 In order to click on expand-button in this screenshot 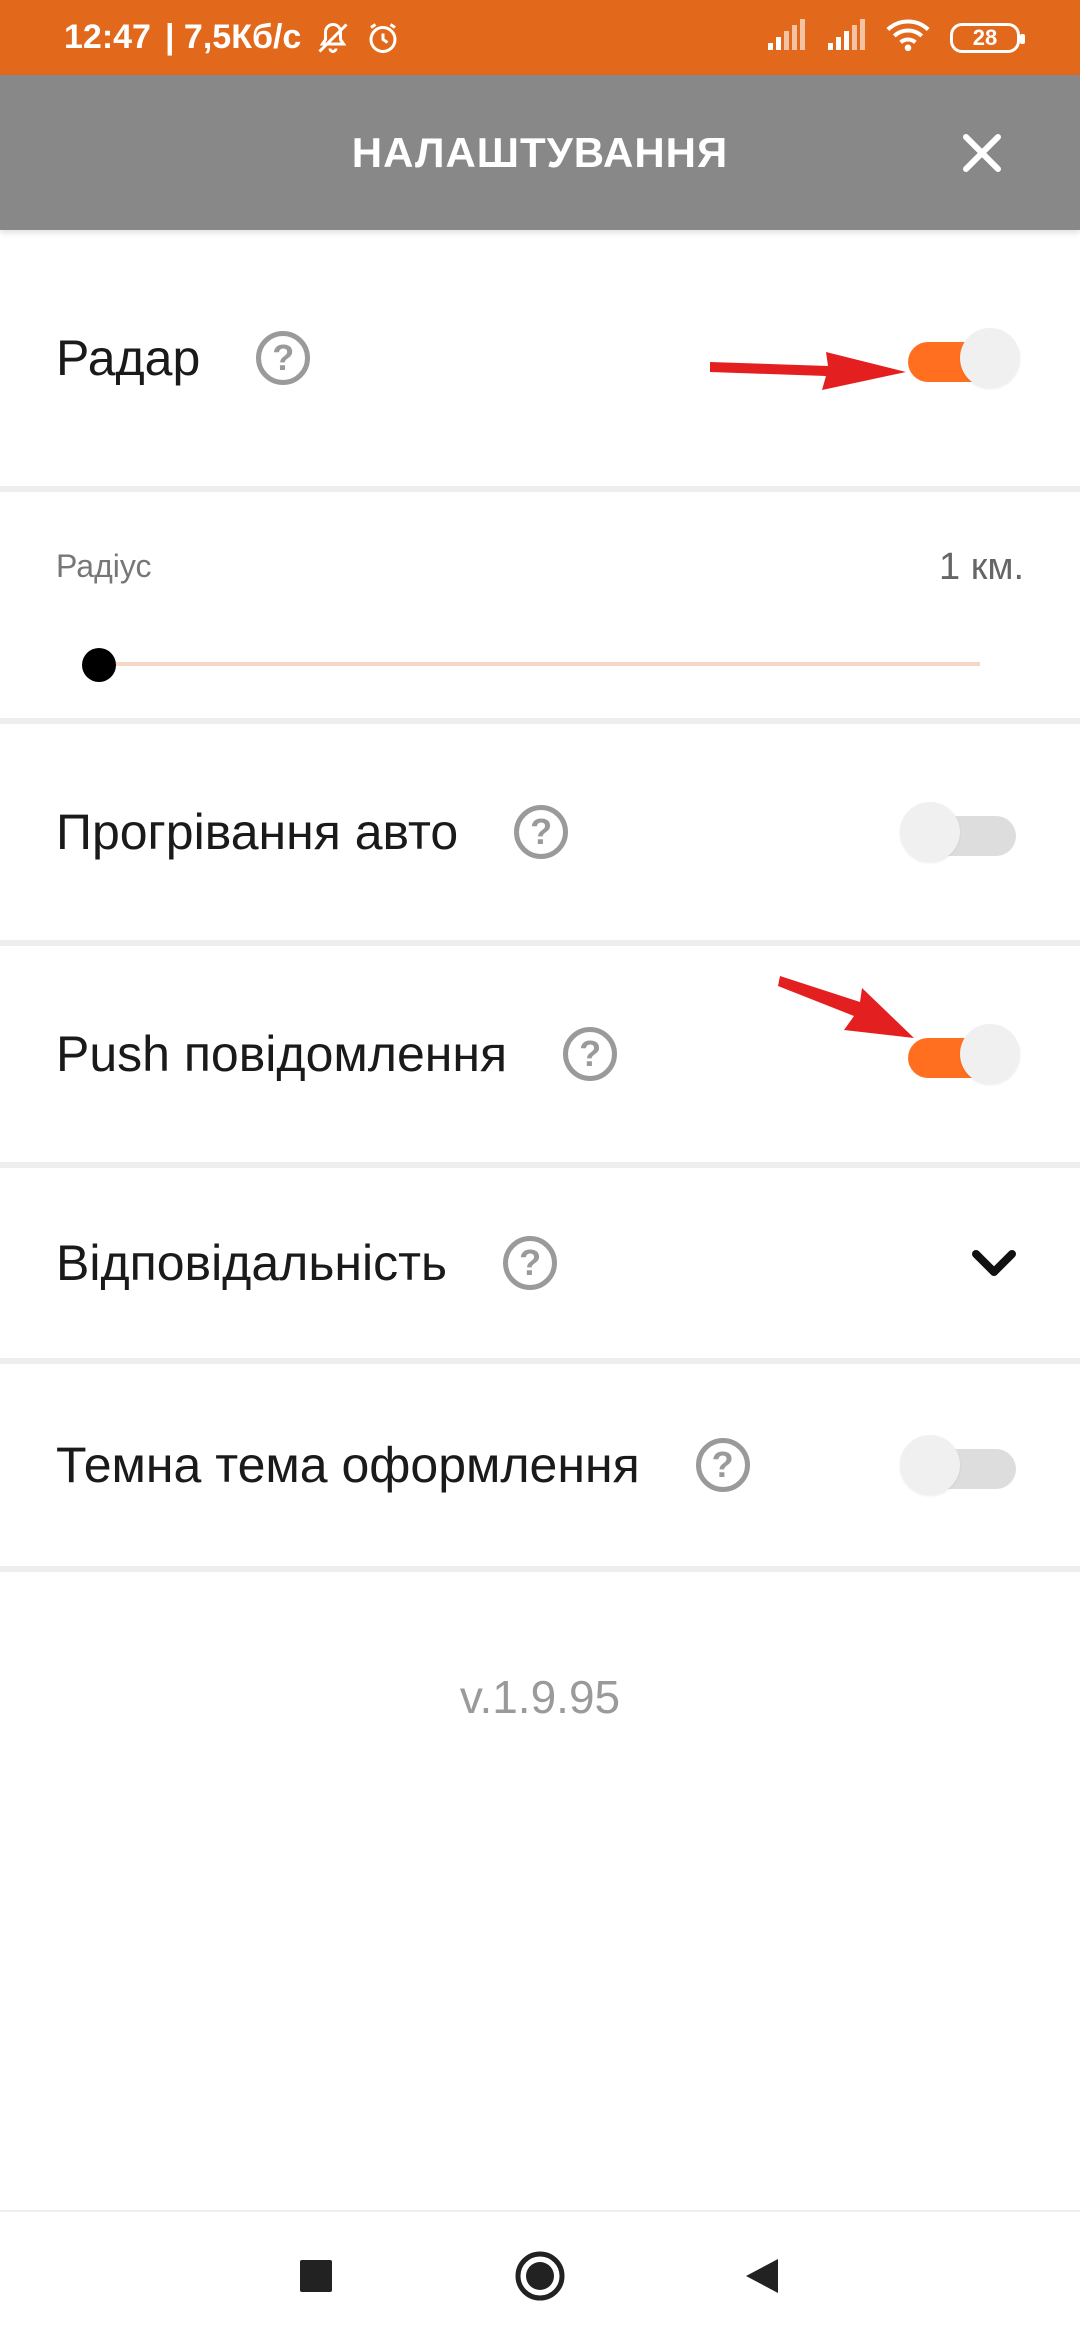, I will do `click(994, 1263)`.